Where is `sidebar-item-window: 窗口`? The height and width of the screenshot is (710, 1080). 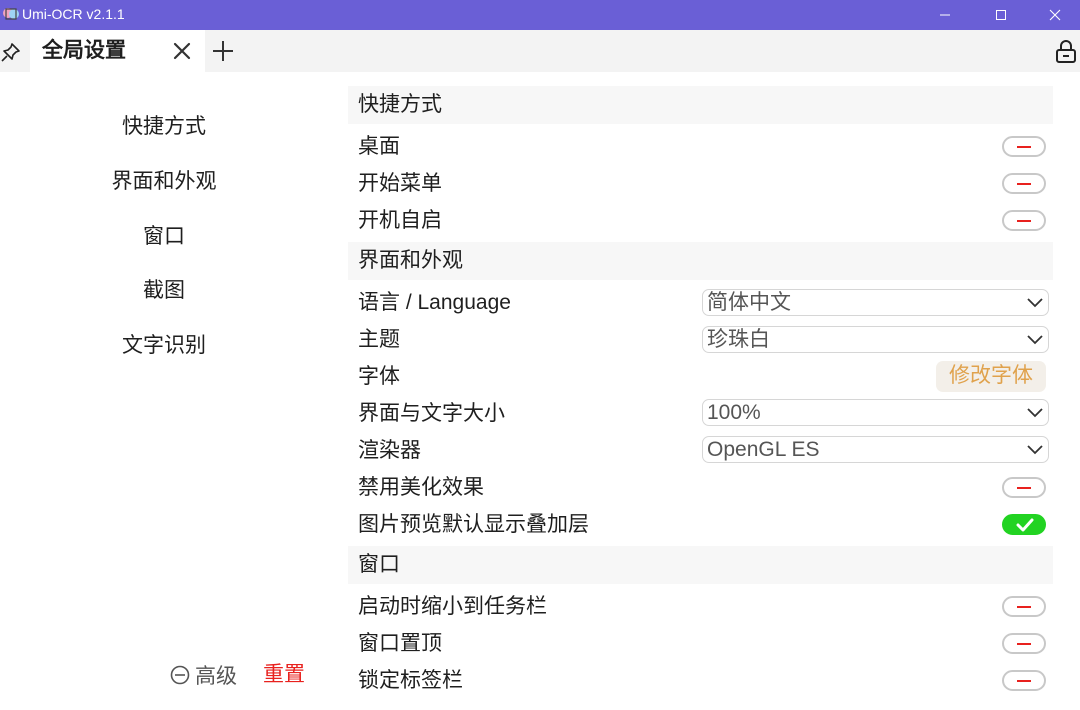 sidebar-item-window: 窗口 is located at coordinates (164, 237).